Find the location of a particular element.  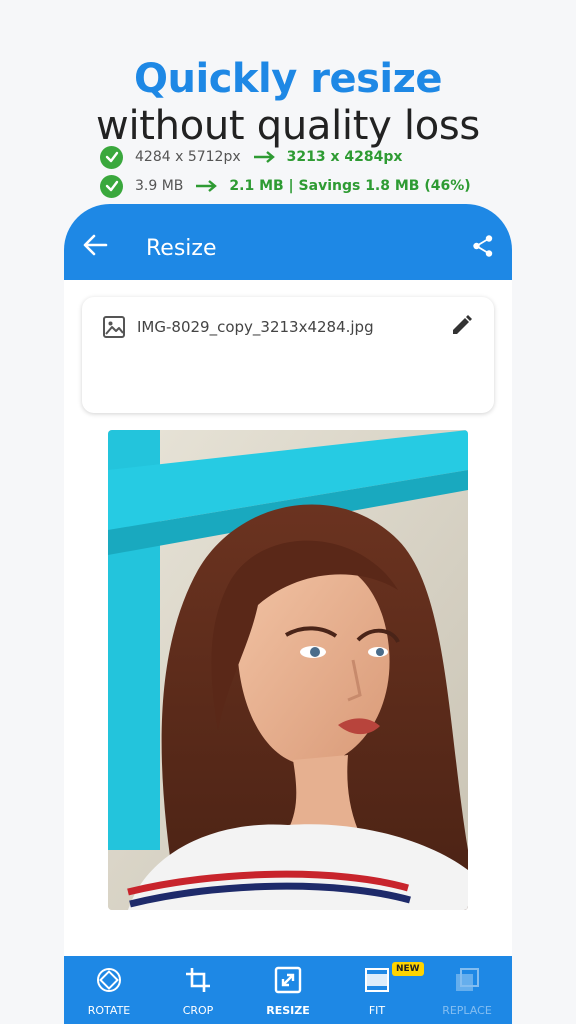

resize-icon is located at coordinates (288, 980).